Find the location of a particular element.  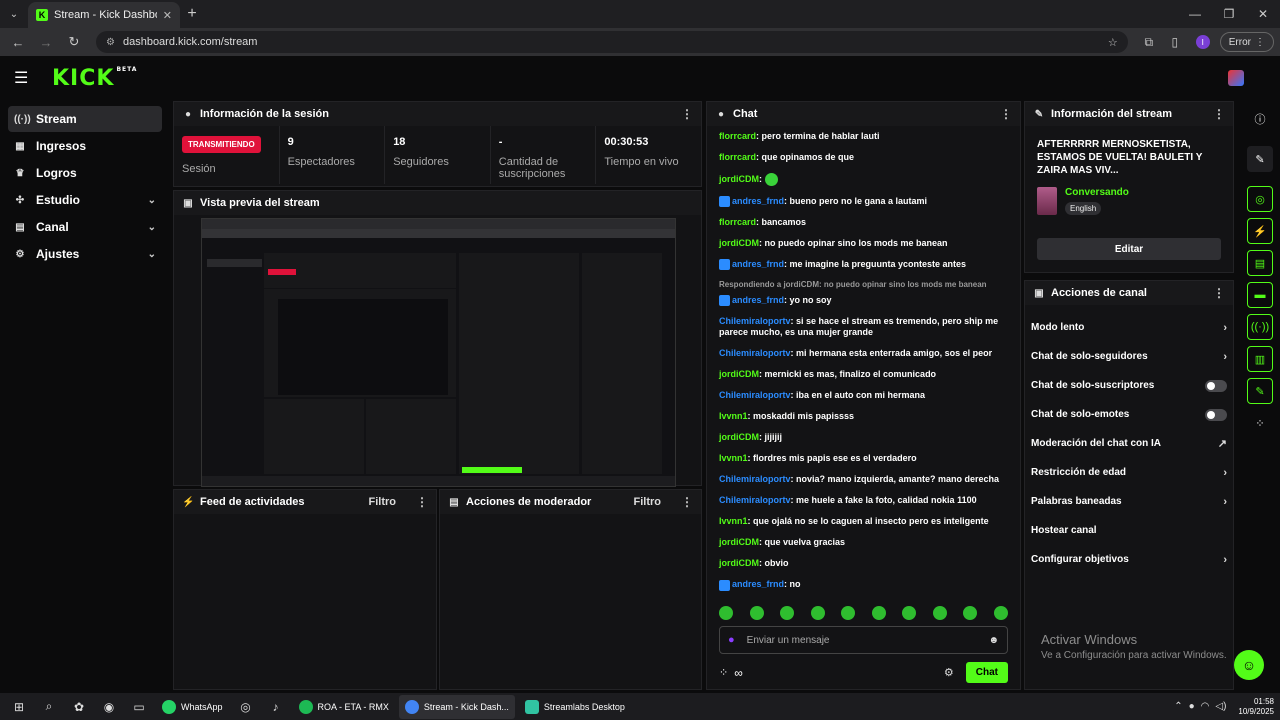

search-icon: ⌕ is located at coordinates (49, 706).